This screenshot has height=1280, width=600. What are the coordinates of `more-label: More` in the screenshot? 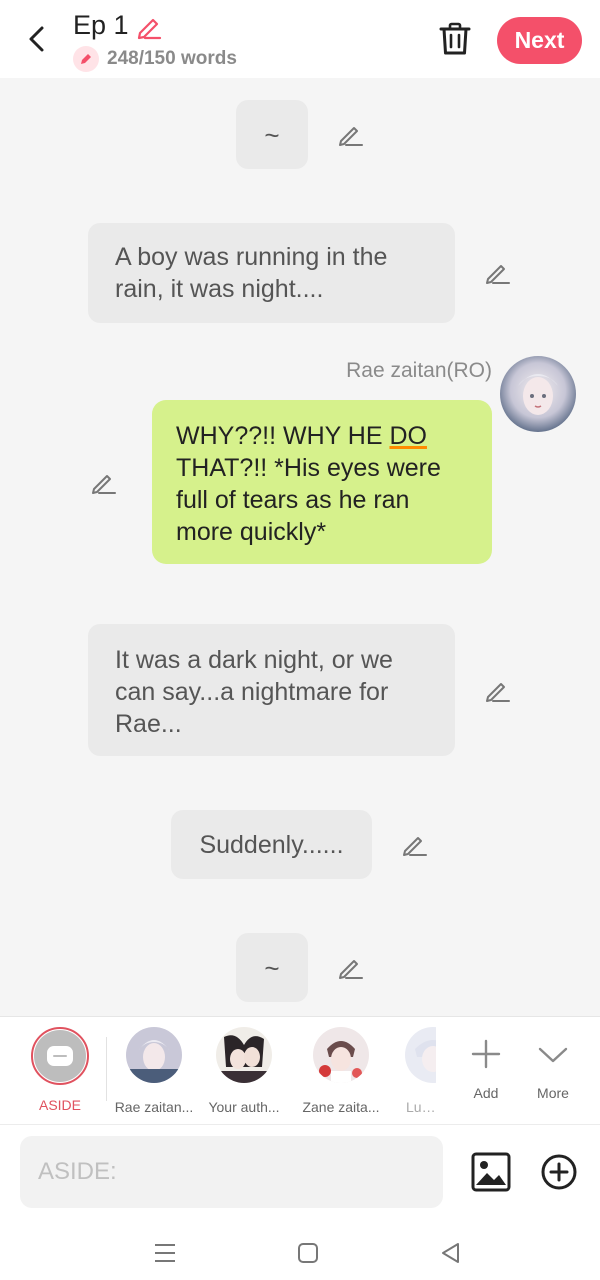 It's located at (553, 1093).